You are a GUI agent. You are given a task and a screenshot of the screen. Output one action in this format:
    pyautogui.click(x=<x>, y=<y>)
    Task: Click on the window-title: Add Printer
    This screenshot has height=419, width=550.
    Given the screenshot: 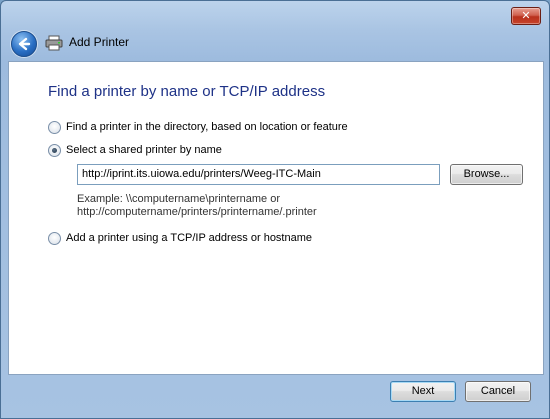 What is the action you would take?
    pyautogui.click(x=99, y=42)
    